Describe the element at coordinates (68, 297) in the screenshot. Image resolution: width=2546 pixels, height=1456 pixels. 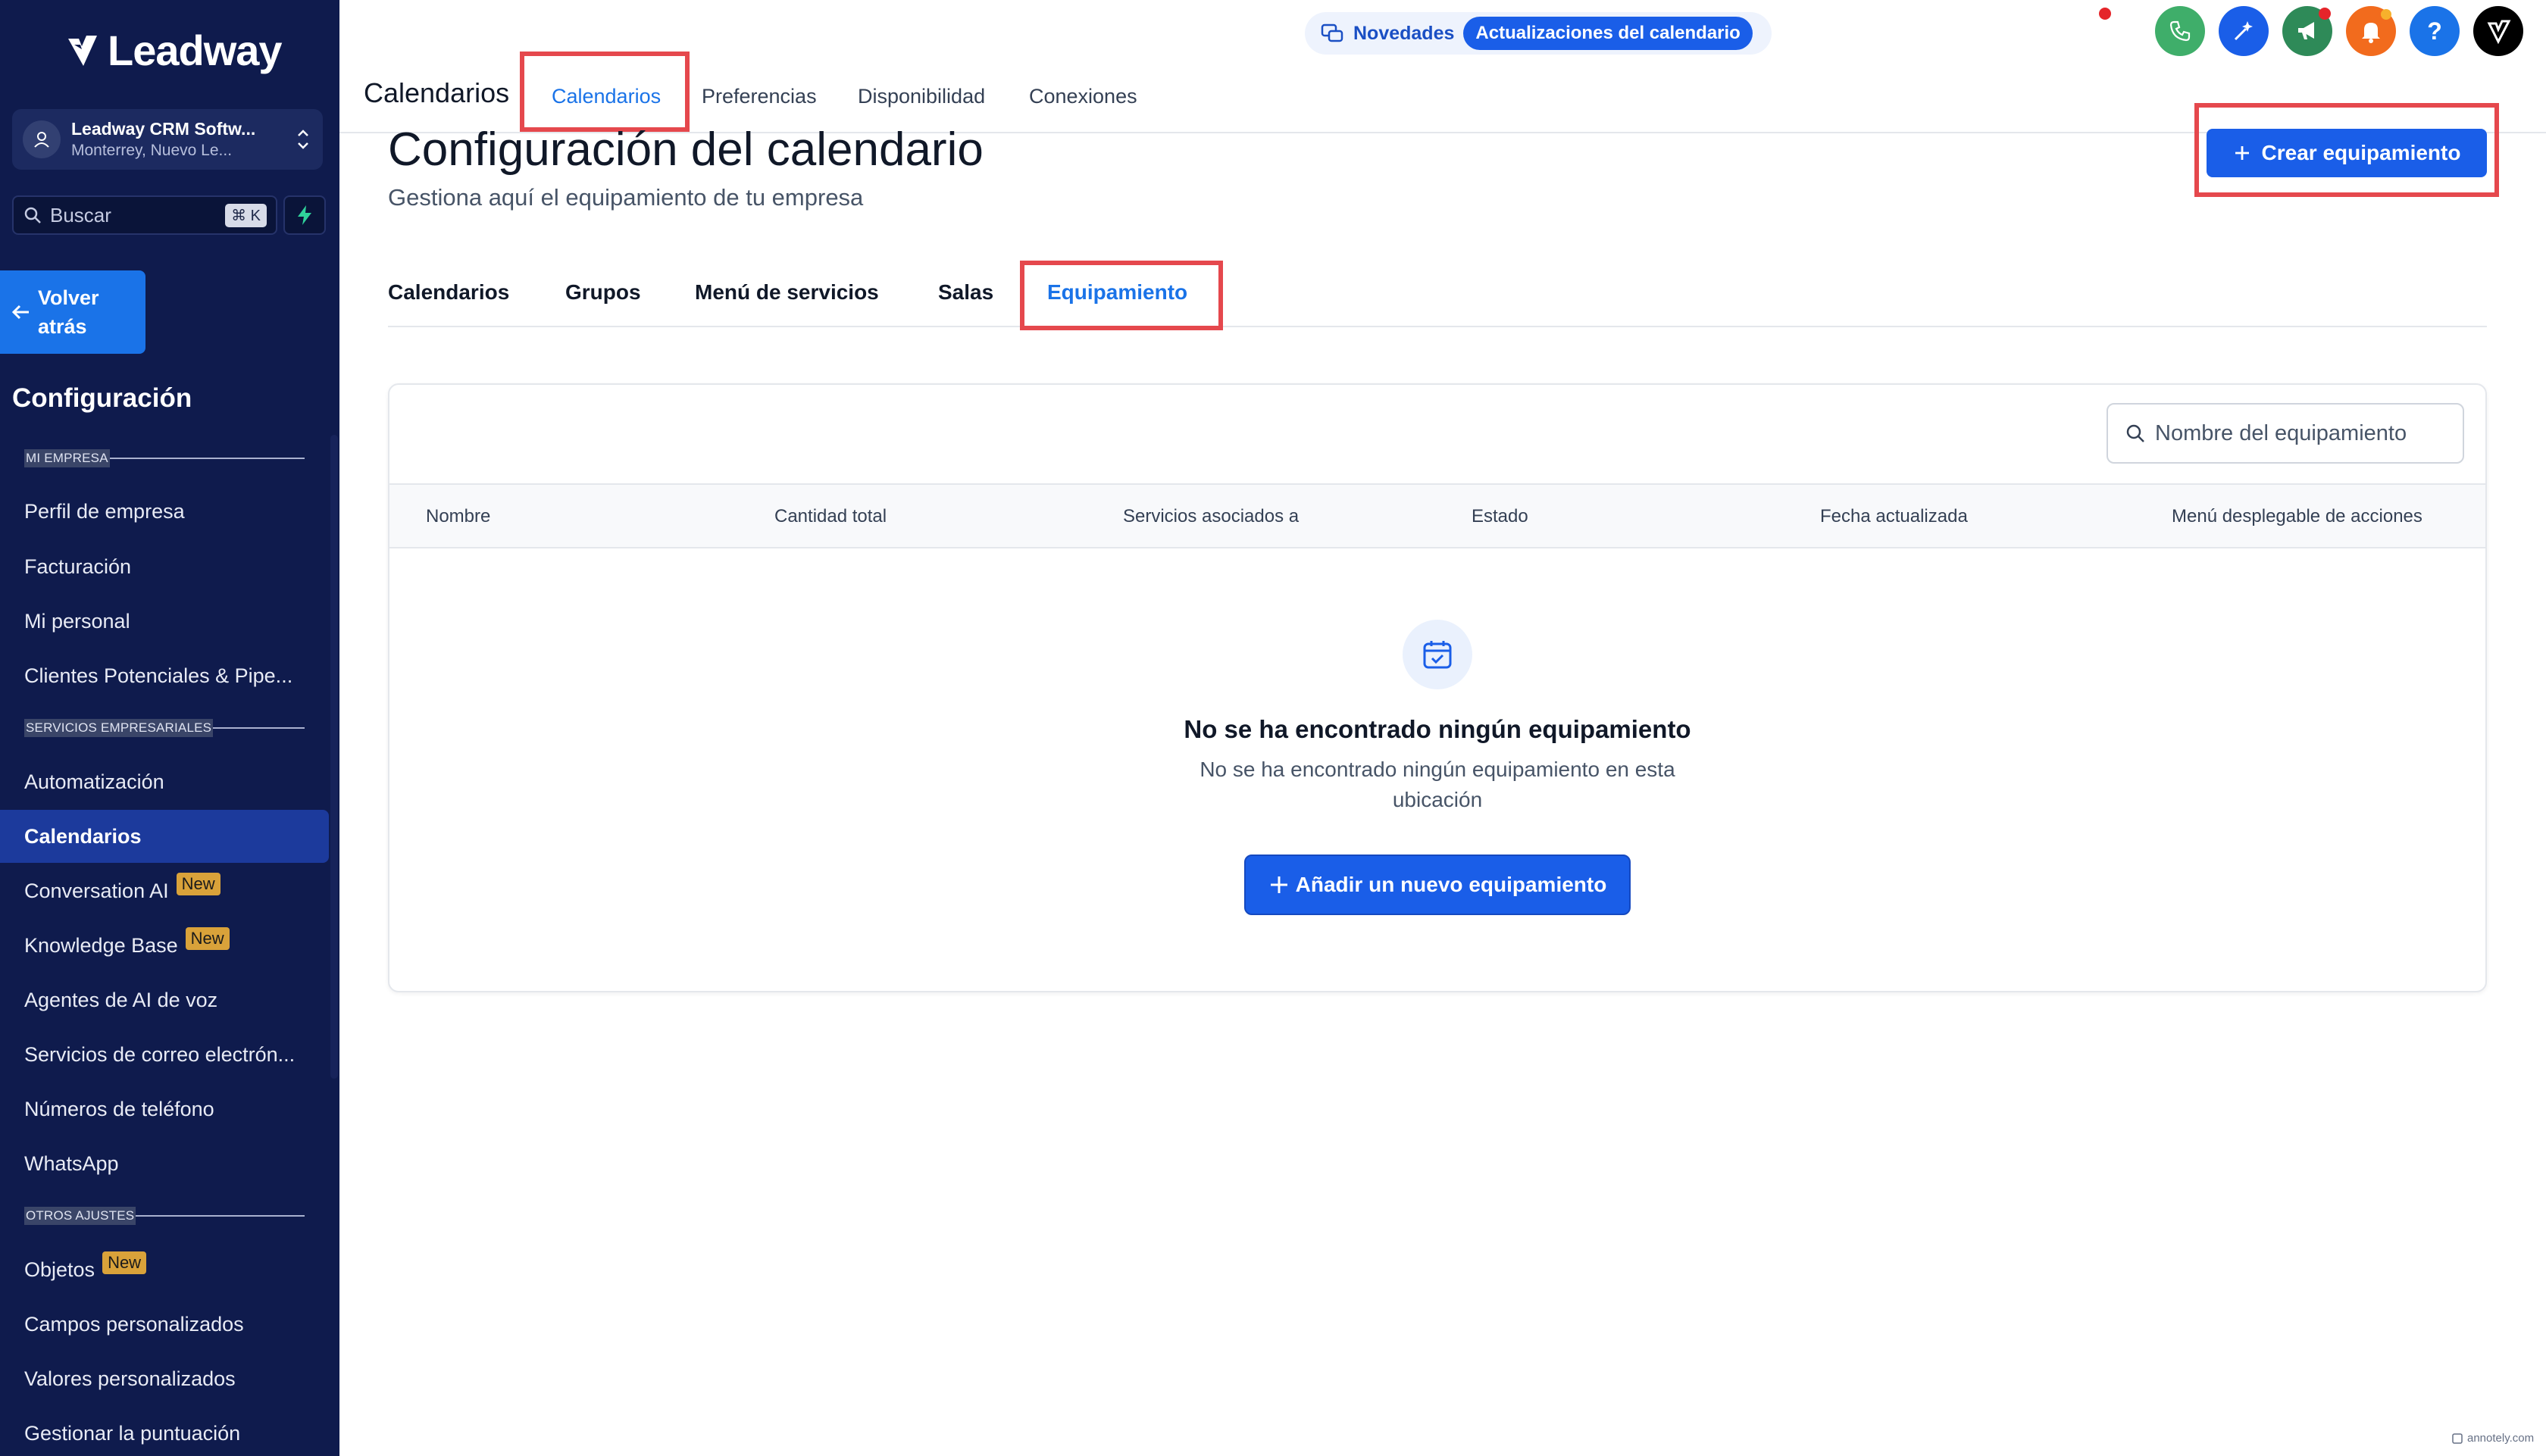
I see `back-label-line1: Volver` at that location.